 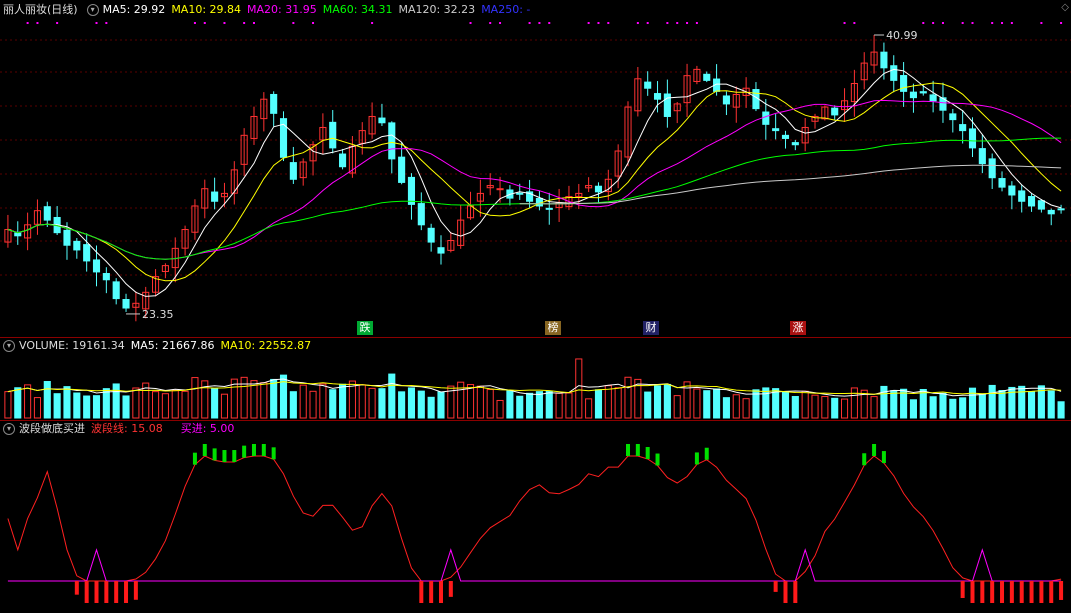 What do you see at coordinates (206, 9) in the screenshot?
I see `ma10-label: MA10: 29.84` at bounding box center [206, 9].